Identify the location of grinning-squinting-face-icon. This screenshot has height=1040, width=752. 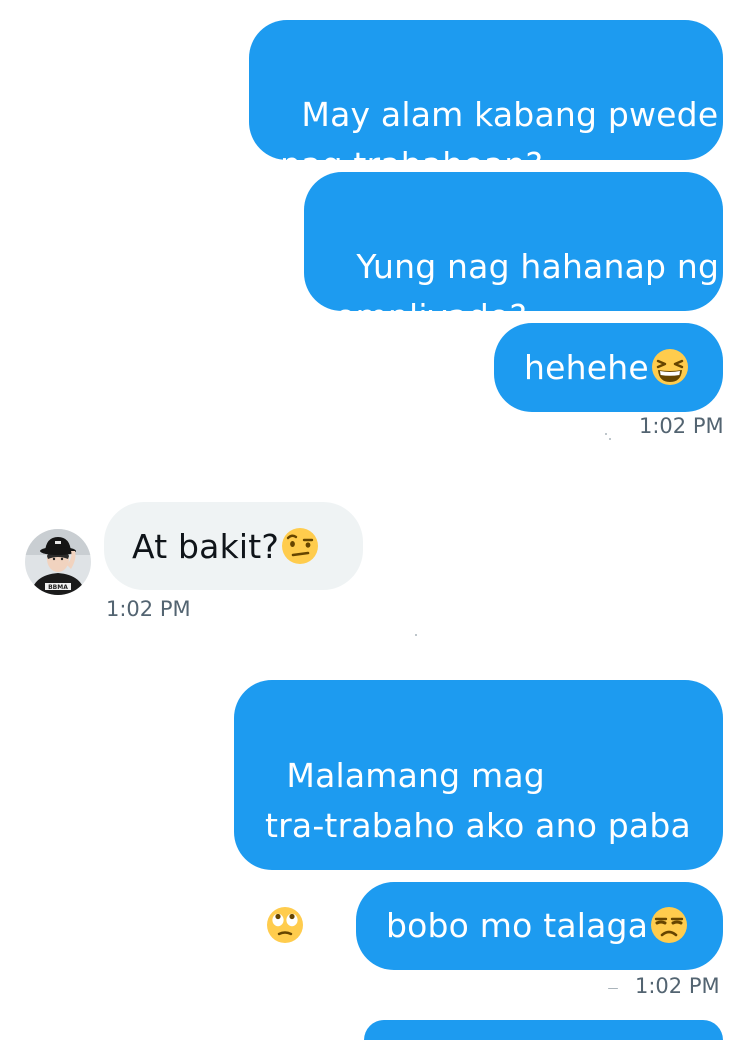
(670, 367).